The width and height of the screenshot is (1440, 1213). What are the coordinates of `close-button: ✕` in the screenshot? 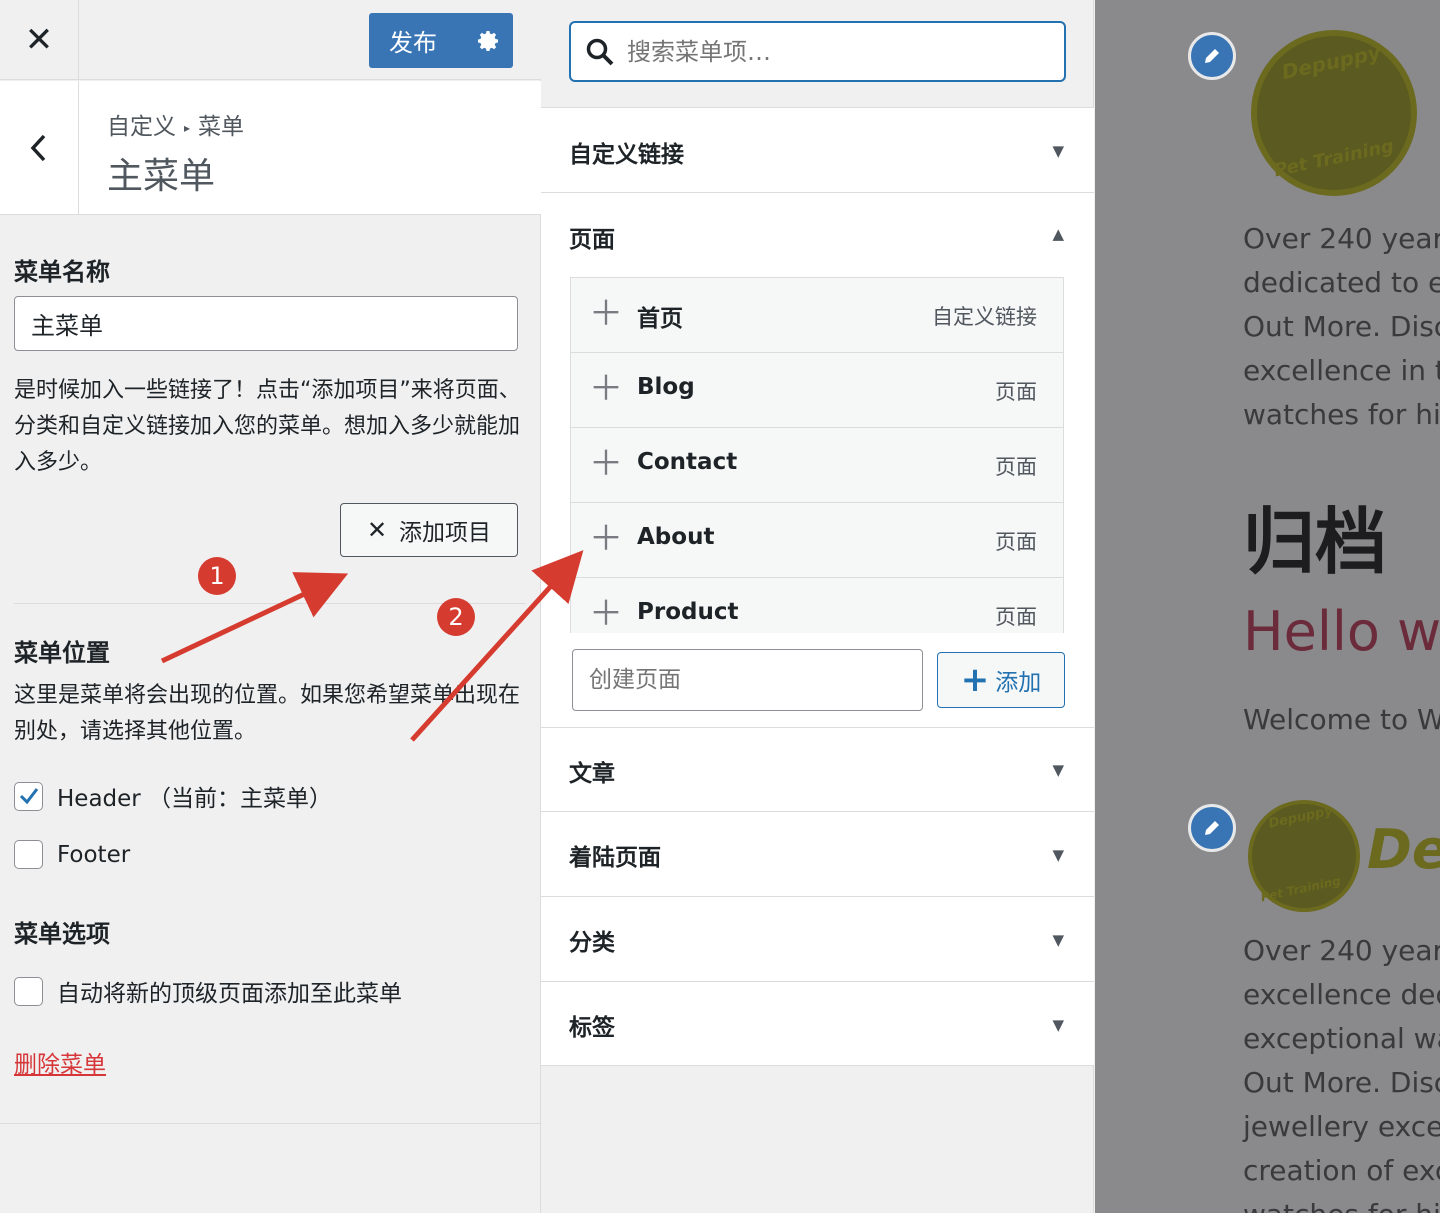 It's located at (39, 40).